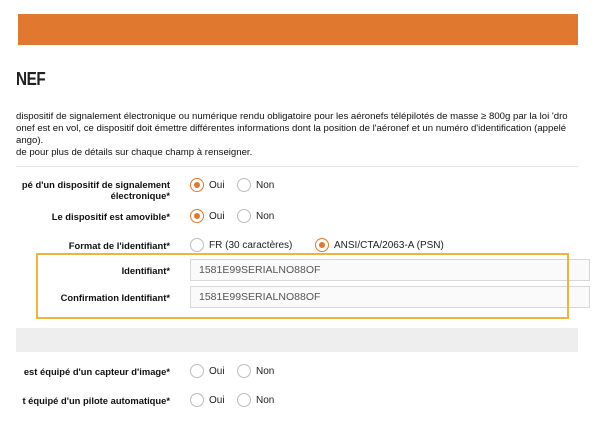 This screenshot has height=428, width=614. Describe the element at coordinates (119, 245) in the screenshot. I see `id-format-label: Format de l'identifiant*` at that location.